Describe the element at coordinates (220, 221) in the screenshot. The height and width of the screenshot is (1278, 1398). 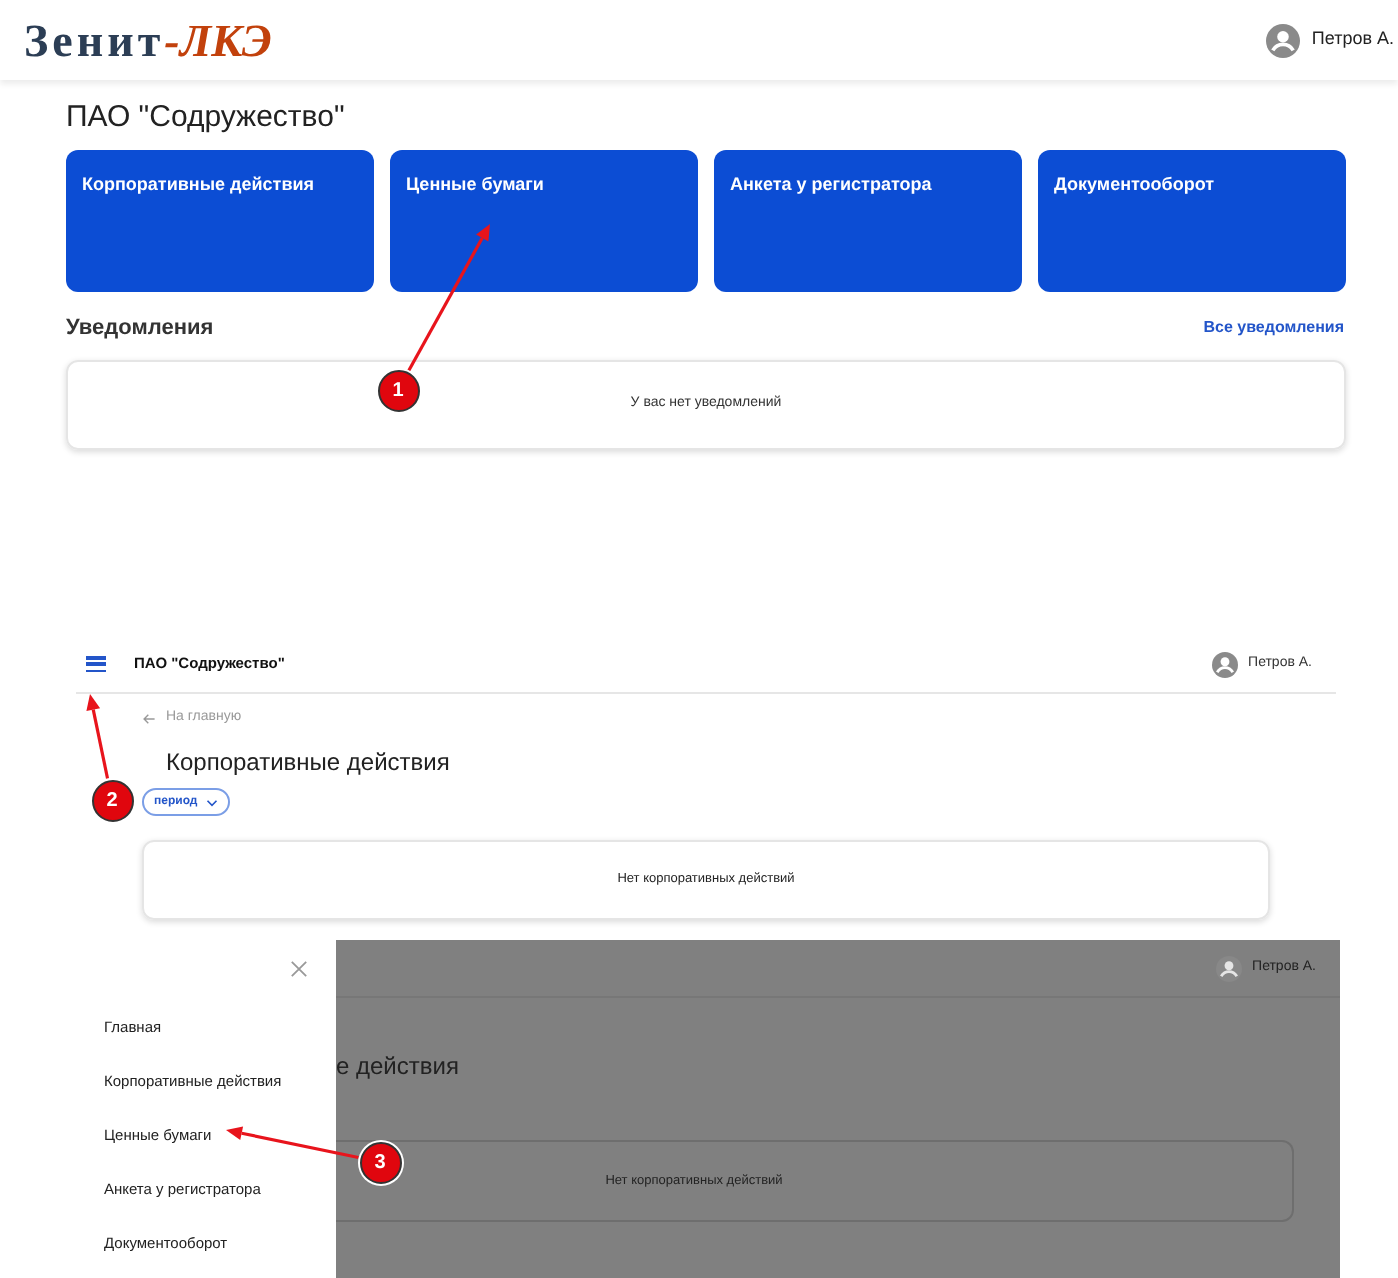
I see `section-tile: Корпоративные действия` at that location.